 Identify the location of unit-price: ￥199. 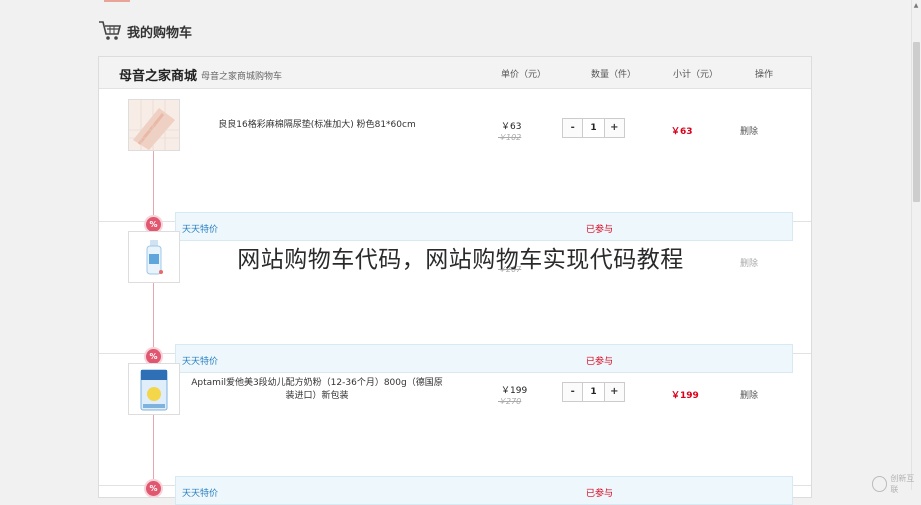
(514, 391).